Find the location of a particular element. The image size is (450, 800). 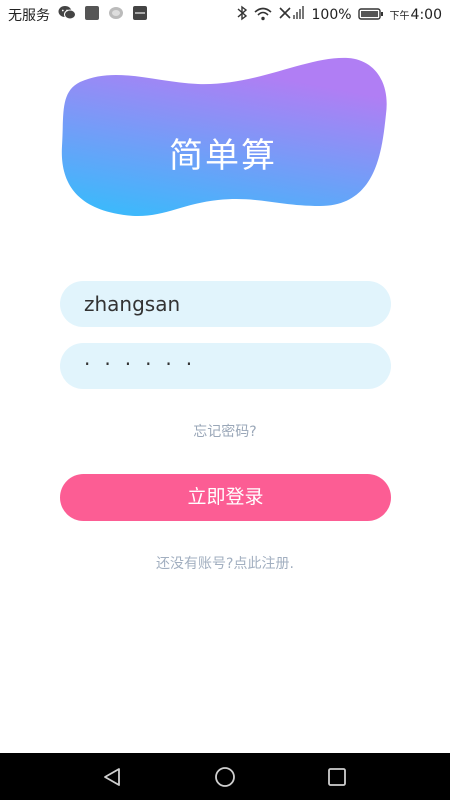

clock-prefix: 下午 is located at coordinates (399, 16).